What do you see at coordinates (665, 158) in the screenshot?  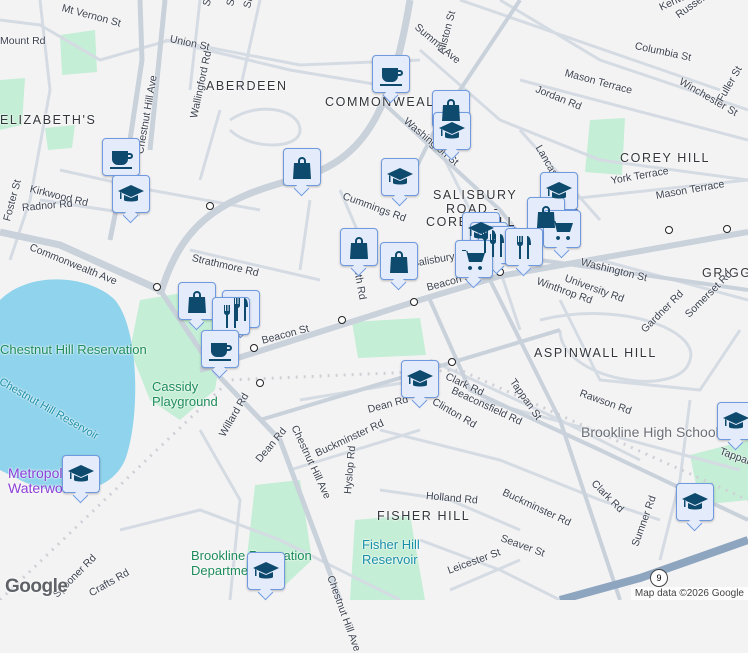 I see `neighborhood-label: COREY HILL` at bounding box center [665, 158].